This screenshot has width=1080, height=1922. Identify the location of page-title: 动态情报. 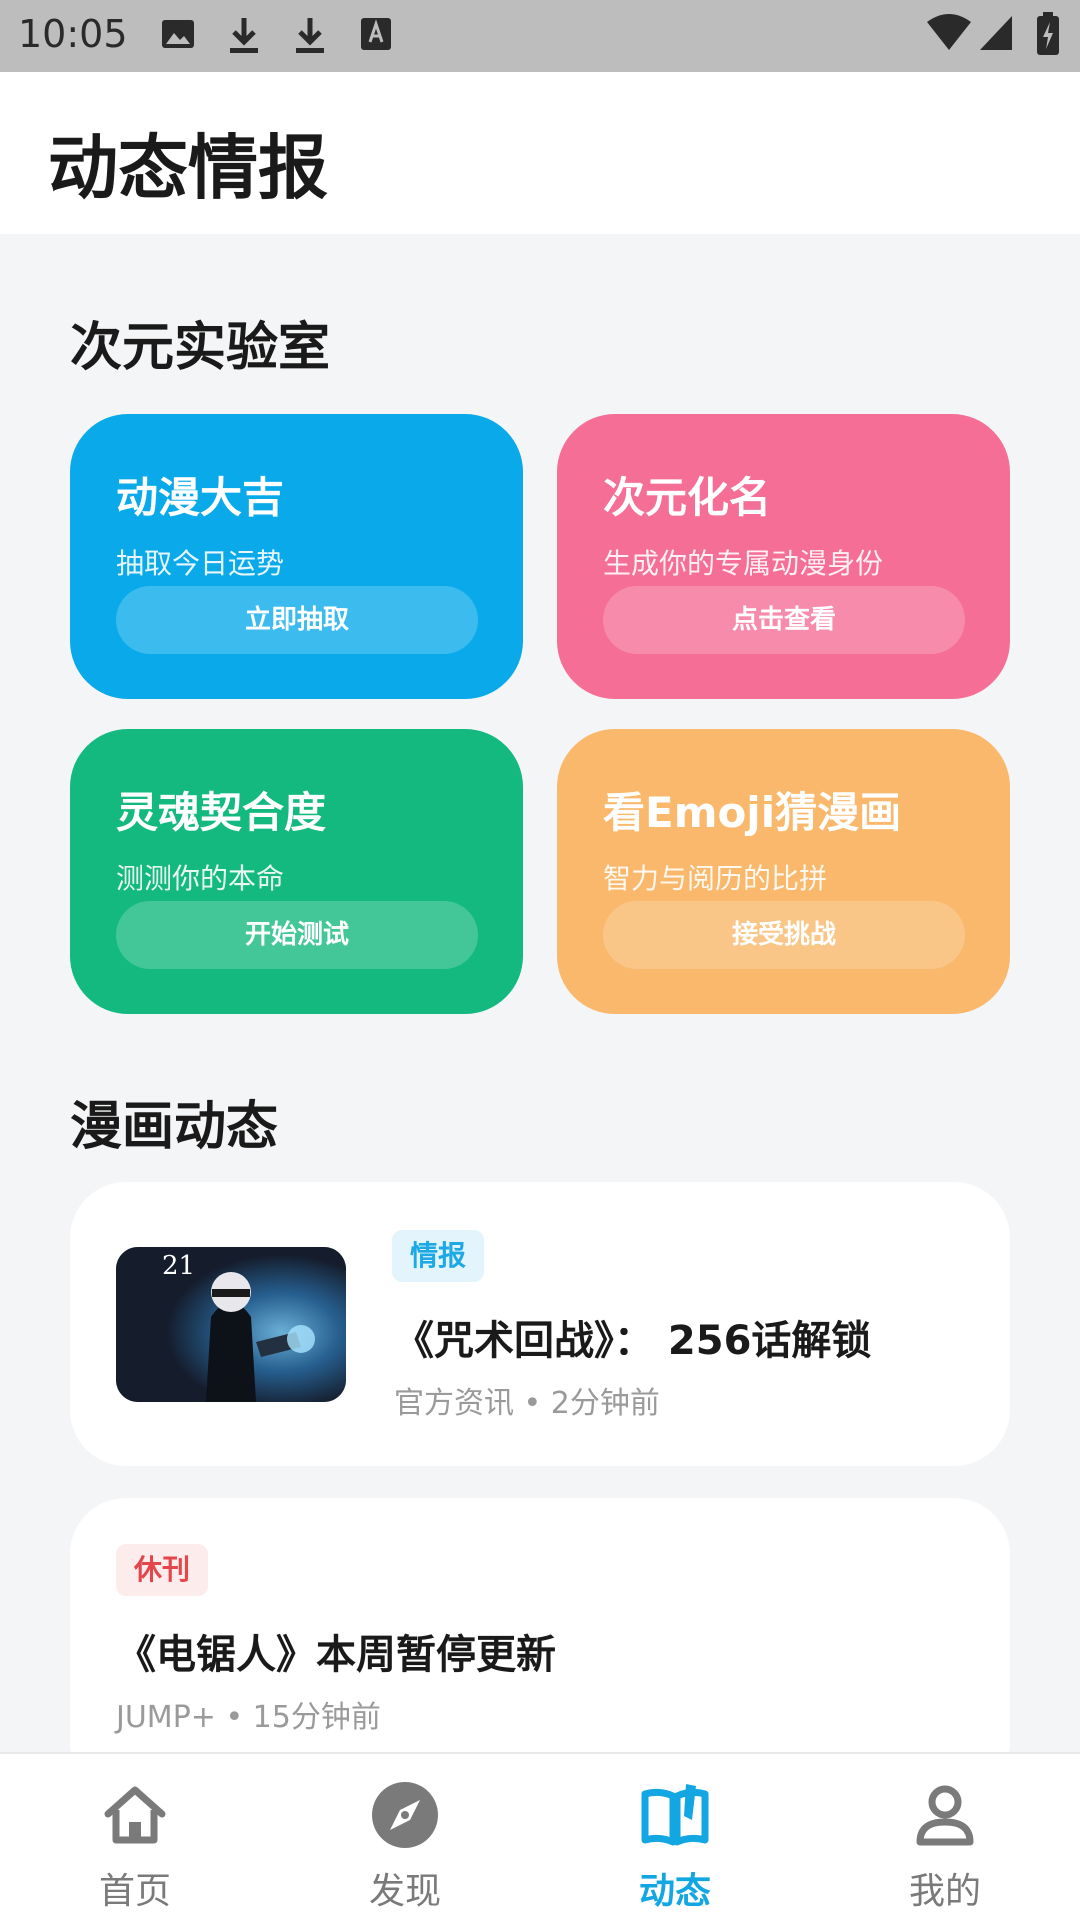
(188, 168).